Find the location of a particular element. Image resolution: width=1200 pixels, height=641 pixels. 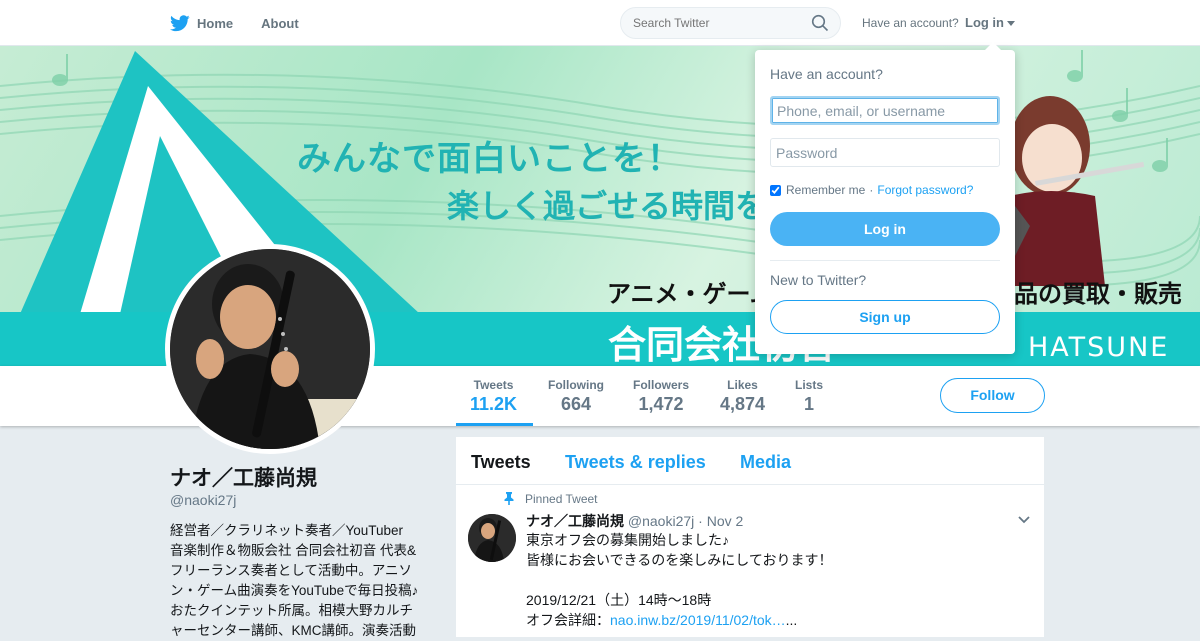

remember-me-checkbox is located at coordinates (775, 190).